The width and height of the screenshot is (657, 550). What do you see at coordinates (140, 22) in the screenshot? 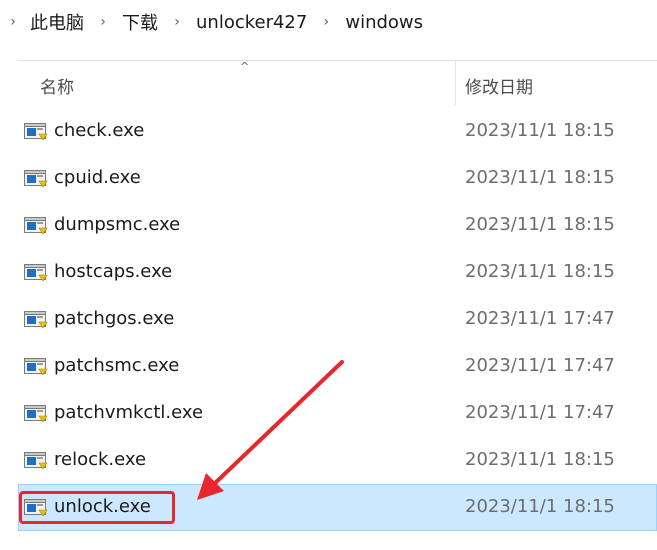
I see `breadcrumb-item-downloads: 下载` at bounding box center [140, 22].